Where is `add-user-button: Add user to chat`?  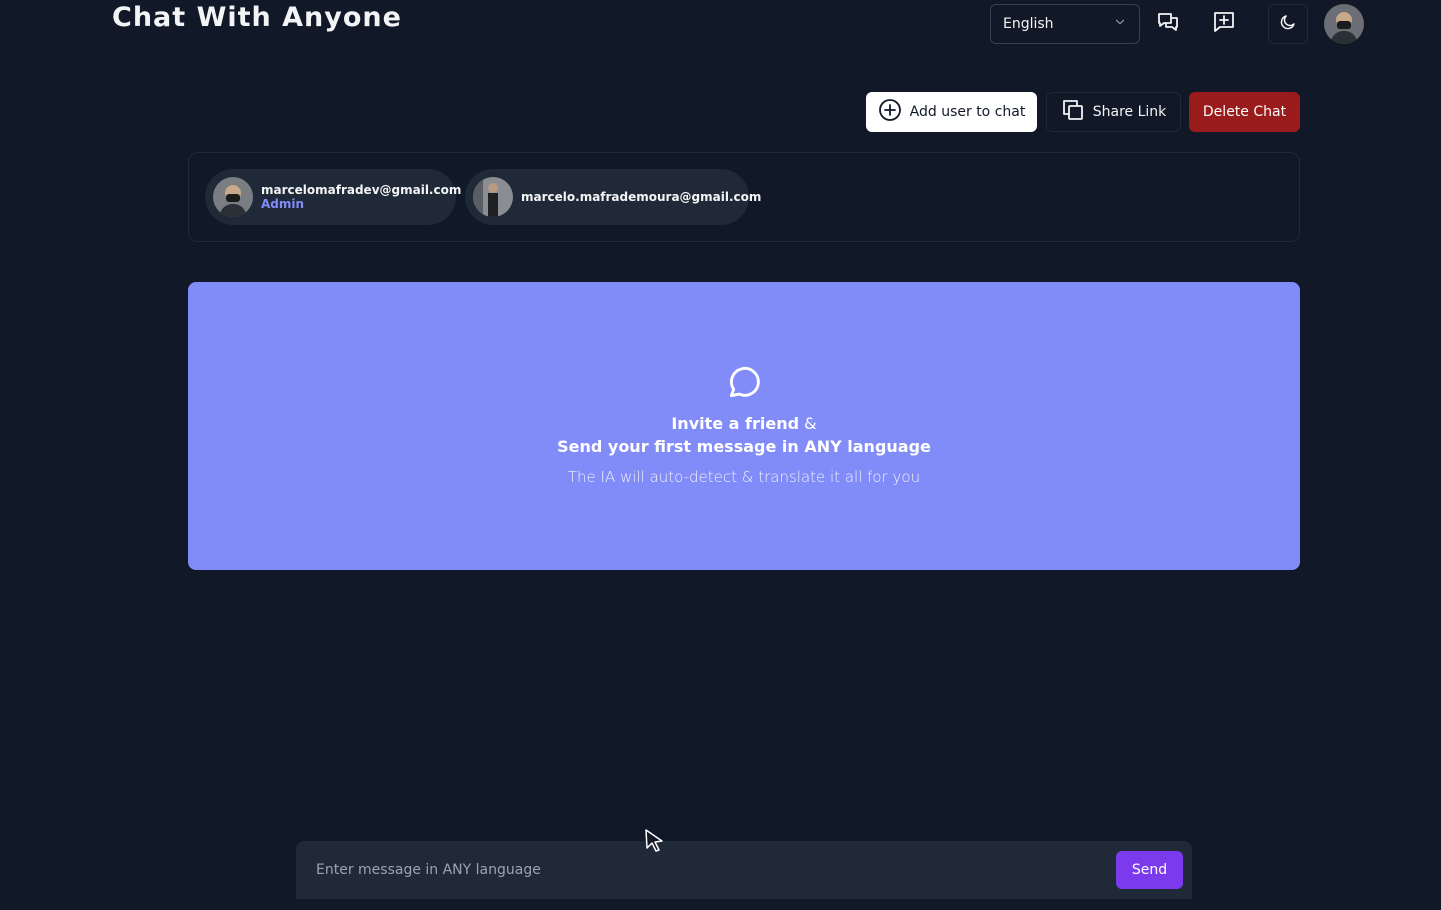 add-user-button: Add user to chat is located at coordinates (951, 112).